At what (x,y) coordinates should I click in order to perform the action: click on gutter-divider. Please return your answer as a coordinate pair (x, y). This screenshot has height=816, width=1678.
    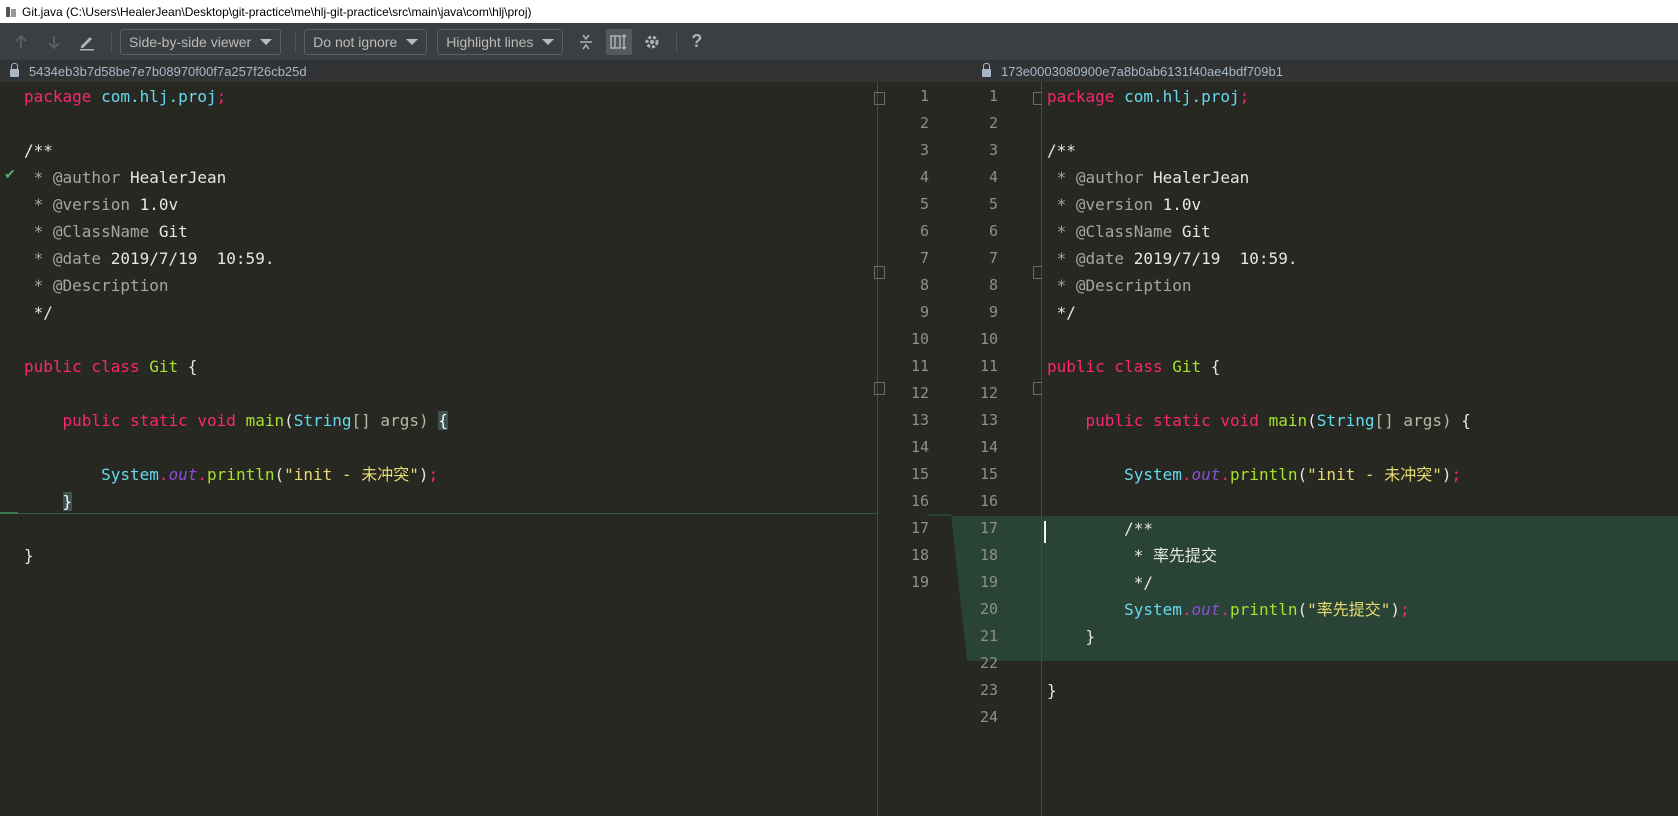
    Looking at the image, I should click on (877, 449).